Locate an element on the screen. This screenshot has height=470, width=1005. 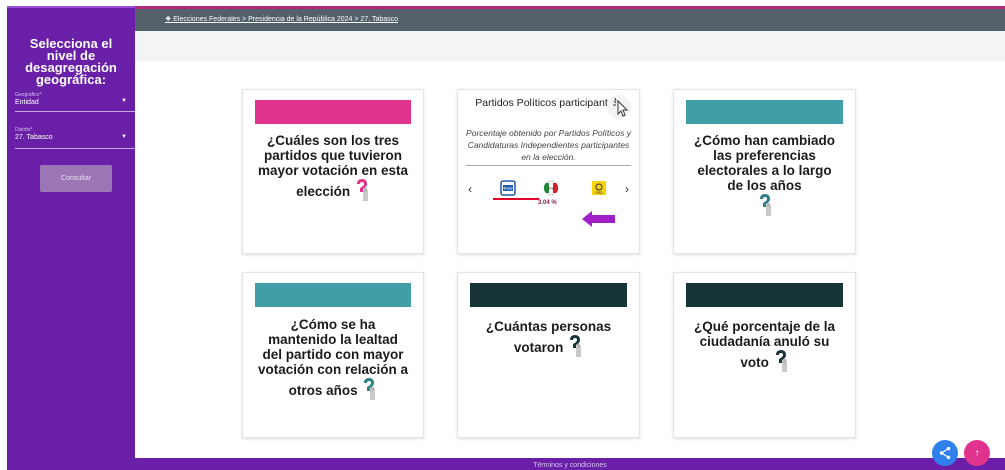
card-voters-text: ¿Cuántas personas votaron is located at coordinates (548, 338).